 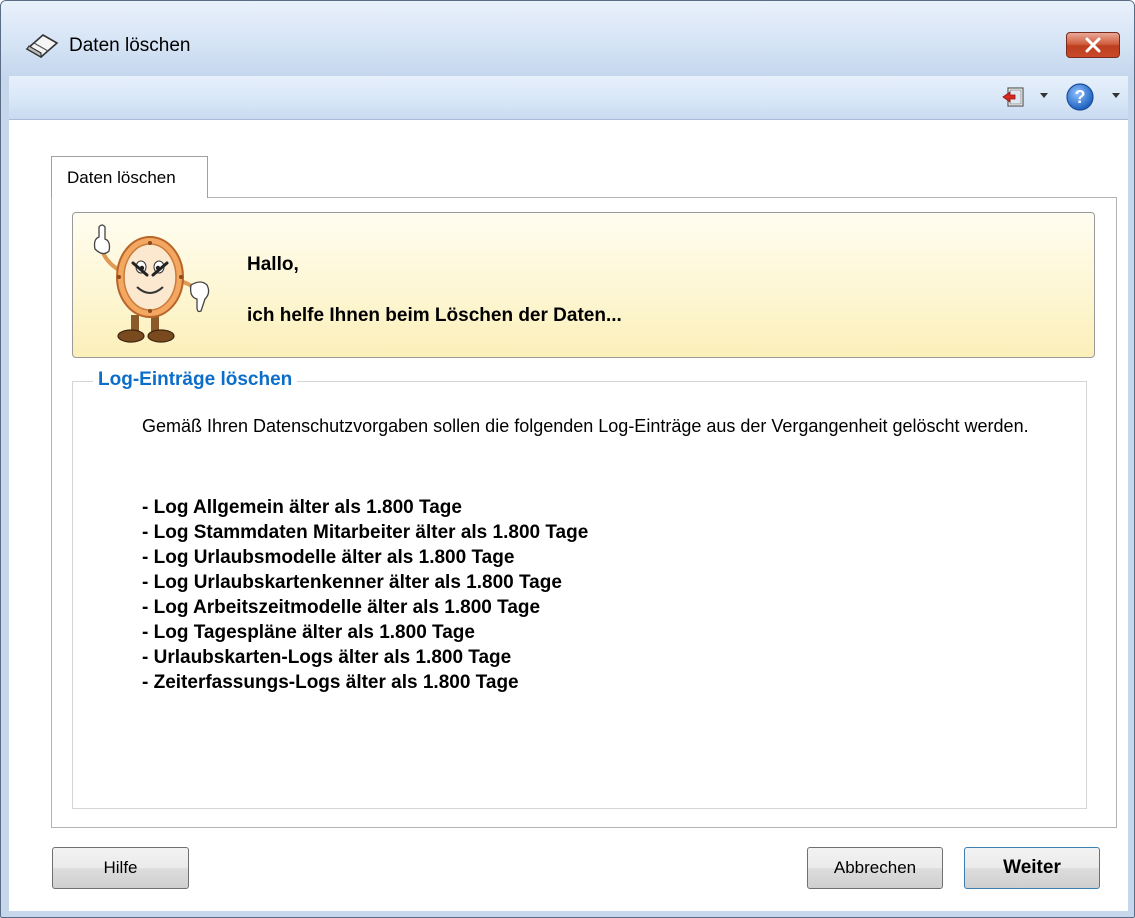 I want to click on help-button: Hilfe, so click(x=120, y=868).